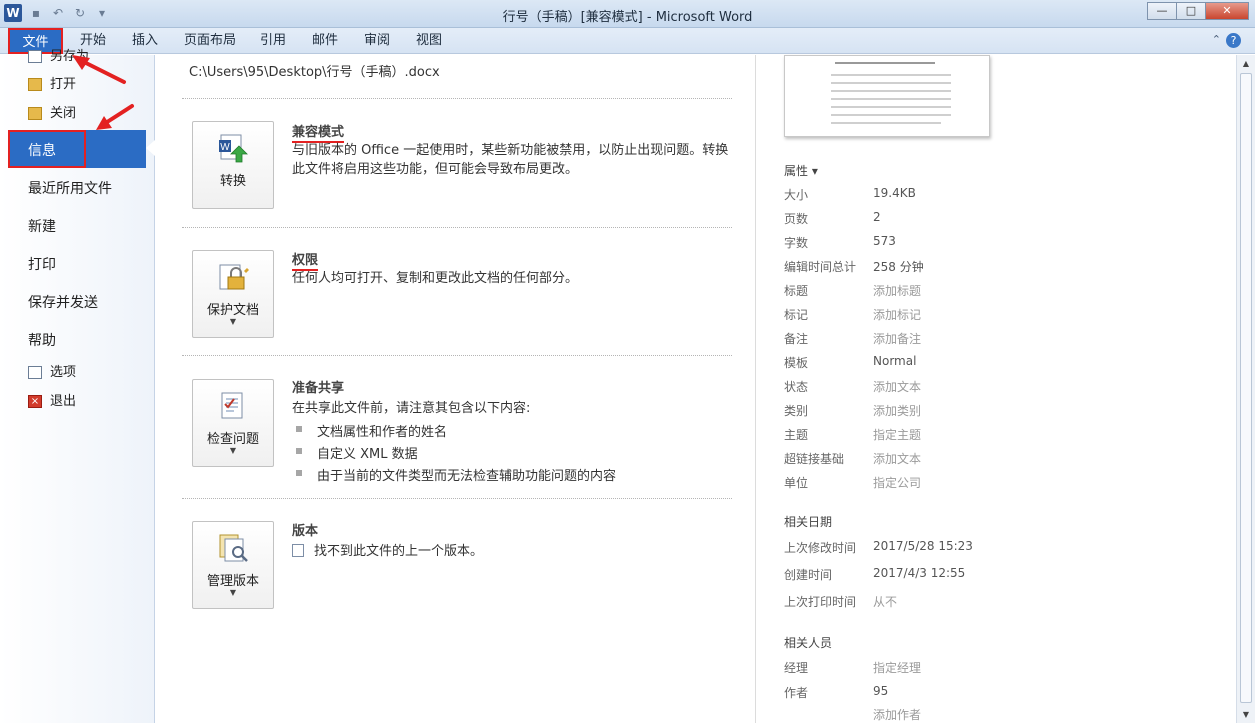 Image resolution: width=1255 pixels, height=723 pixels. Describe the element at coordinates (796, 243) in the screenshot. I see `prop-key: 字数` at that location.